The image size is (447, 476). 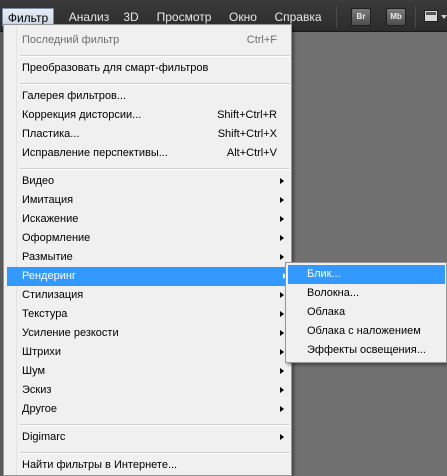 I want to click on filter-category-pixelate: Оформление, so click(x=155, y=238).